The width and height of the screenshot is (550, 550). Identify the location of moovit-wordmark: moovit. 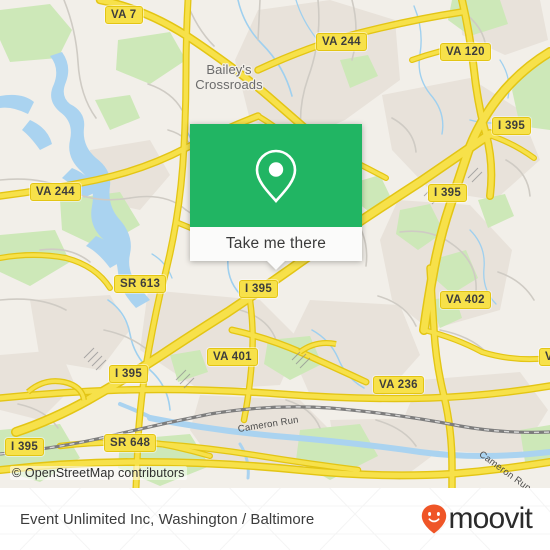
(490, 518).